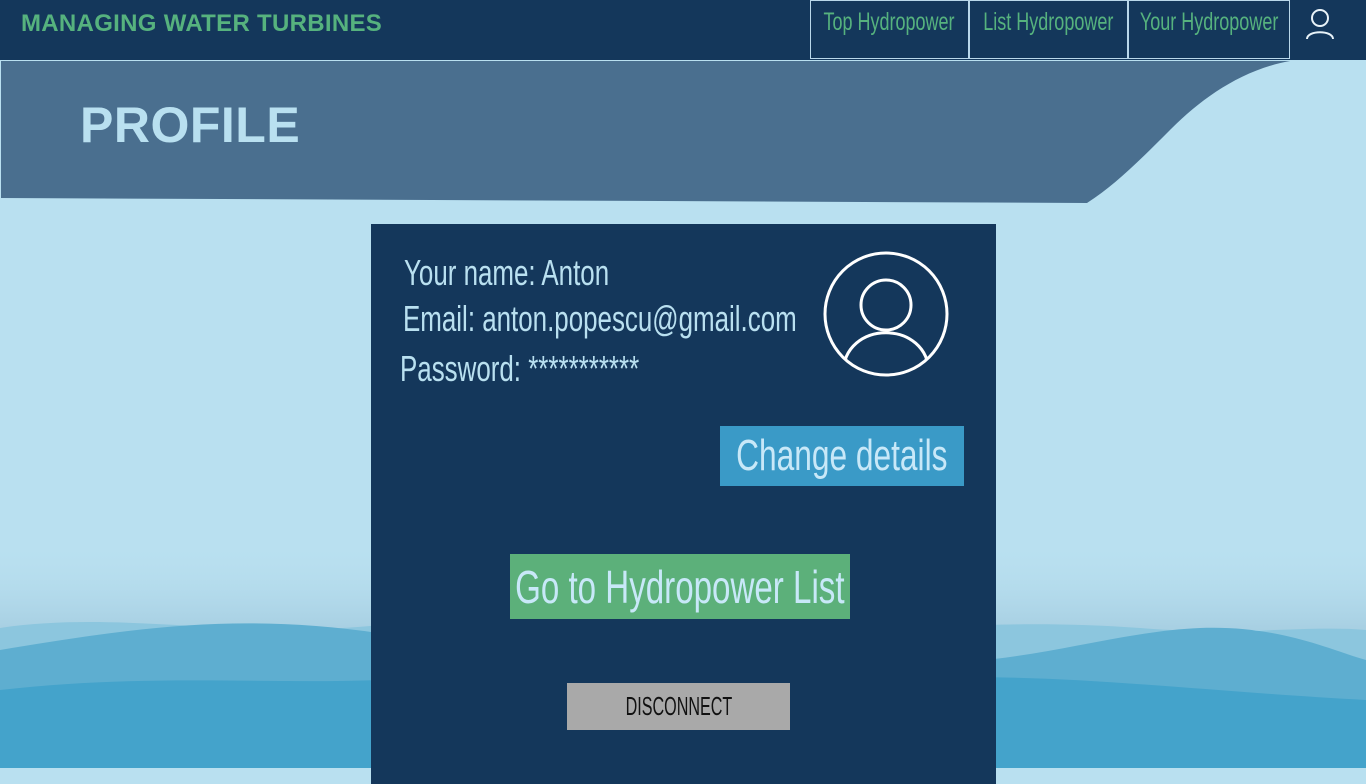 The width and height of the screenshot is (1366, 784). I want to click on email-row: Email: anton.popescu@gmail.com, so click(600, 319).